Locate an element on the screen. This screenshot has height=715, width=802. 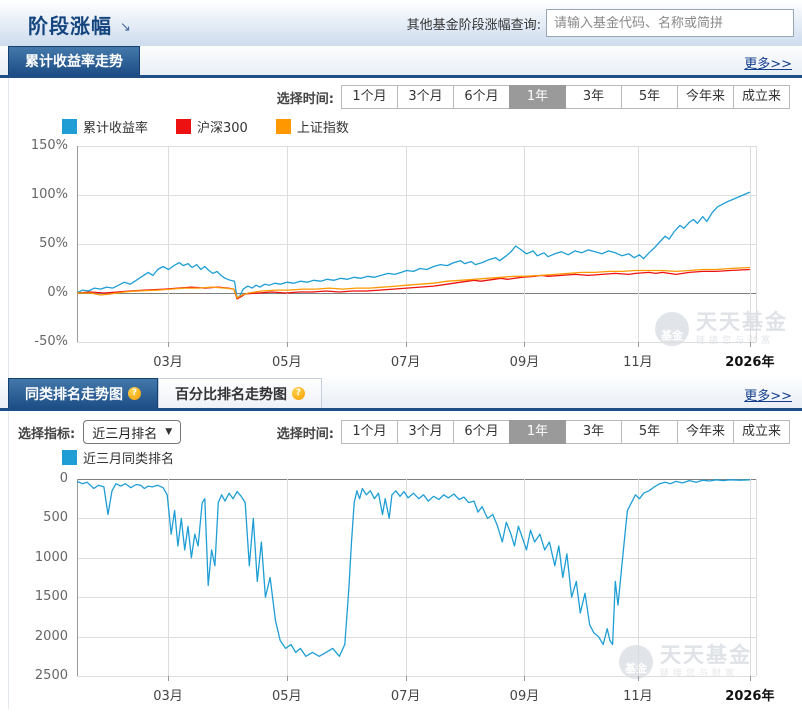
time-selector-section2: 选择时间: 1个月 3个月 6个月 1年 3年 5年 今年来 成立来 is located at coordinates (533, 432).